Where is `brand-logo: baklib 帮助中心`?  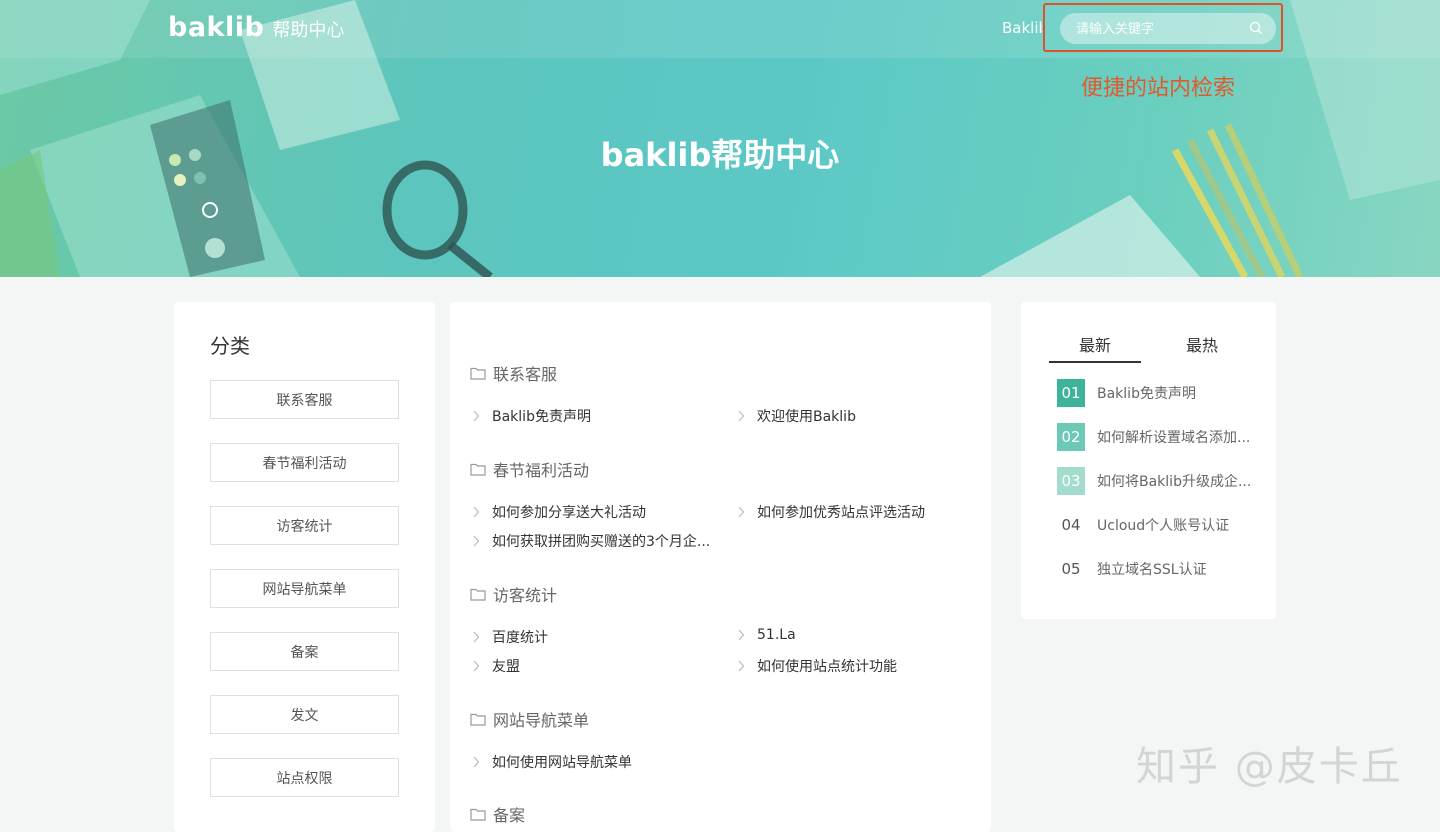 brand-logo: baklib 帮助中心 is located at coordinates (256, 27).